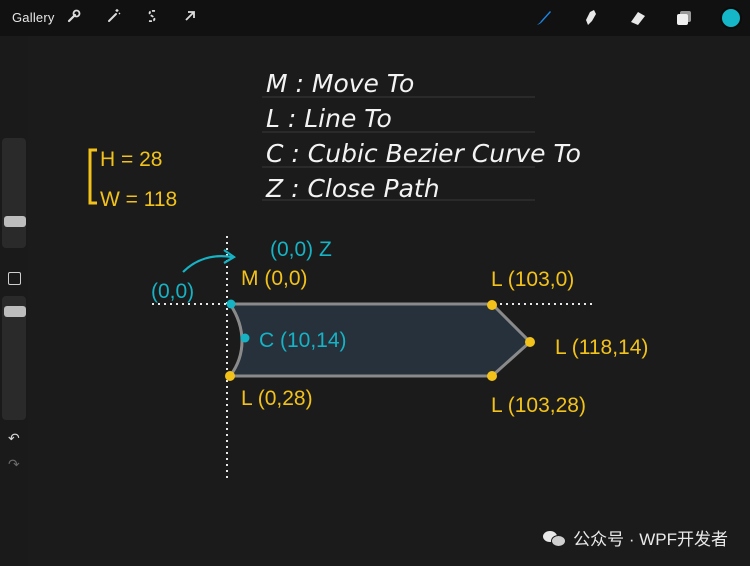  What do you see at coordinates (538, 405) in the screenshot?
I see `label-line-bottom-right: L (103,28)` at bounding box center [538, 405].